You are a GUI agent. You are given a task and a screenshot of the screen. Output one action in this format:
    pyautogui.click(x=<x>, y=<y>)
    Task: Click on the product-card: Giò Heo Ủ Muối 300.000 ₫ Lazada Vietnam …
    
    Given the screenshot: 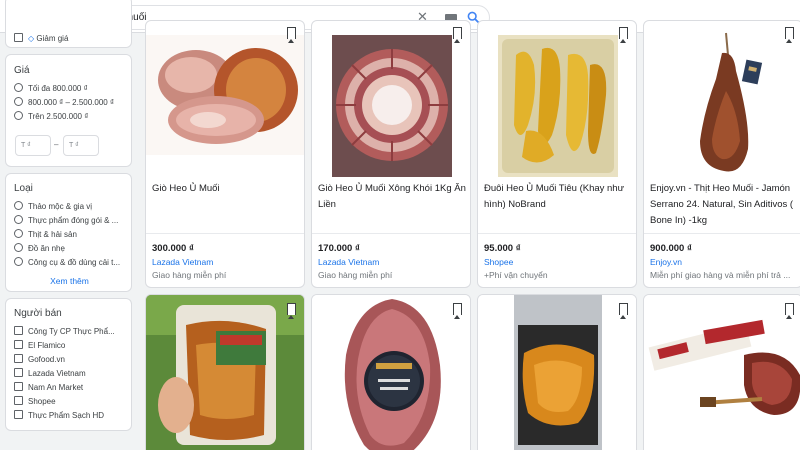 What is the action you would take?
    pyautogui.click(x=225, y=154)
    